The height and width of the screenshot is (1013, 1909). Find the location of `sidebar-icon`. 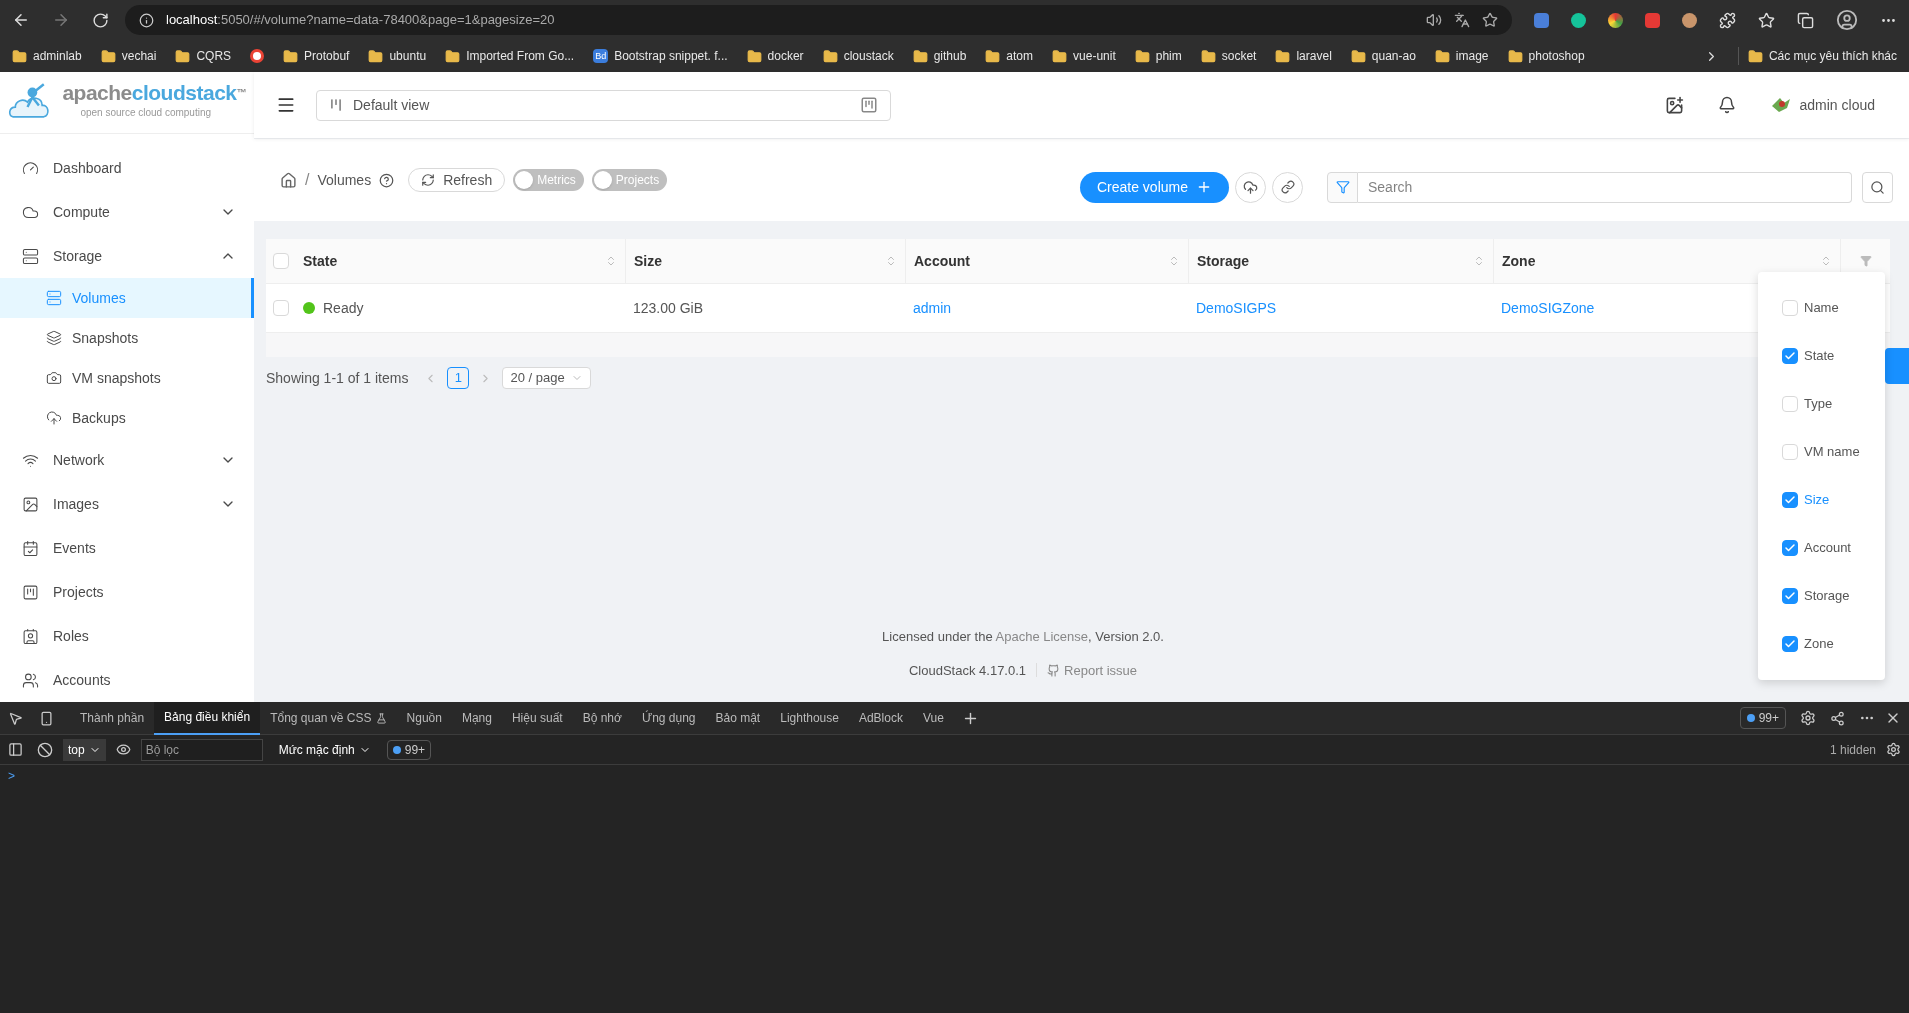

sidebar-icon is located at coordinates (15, 749).